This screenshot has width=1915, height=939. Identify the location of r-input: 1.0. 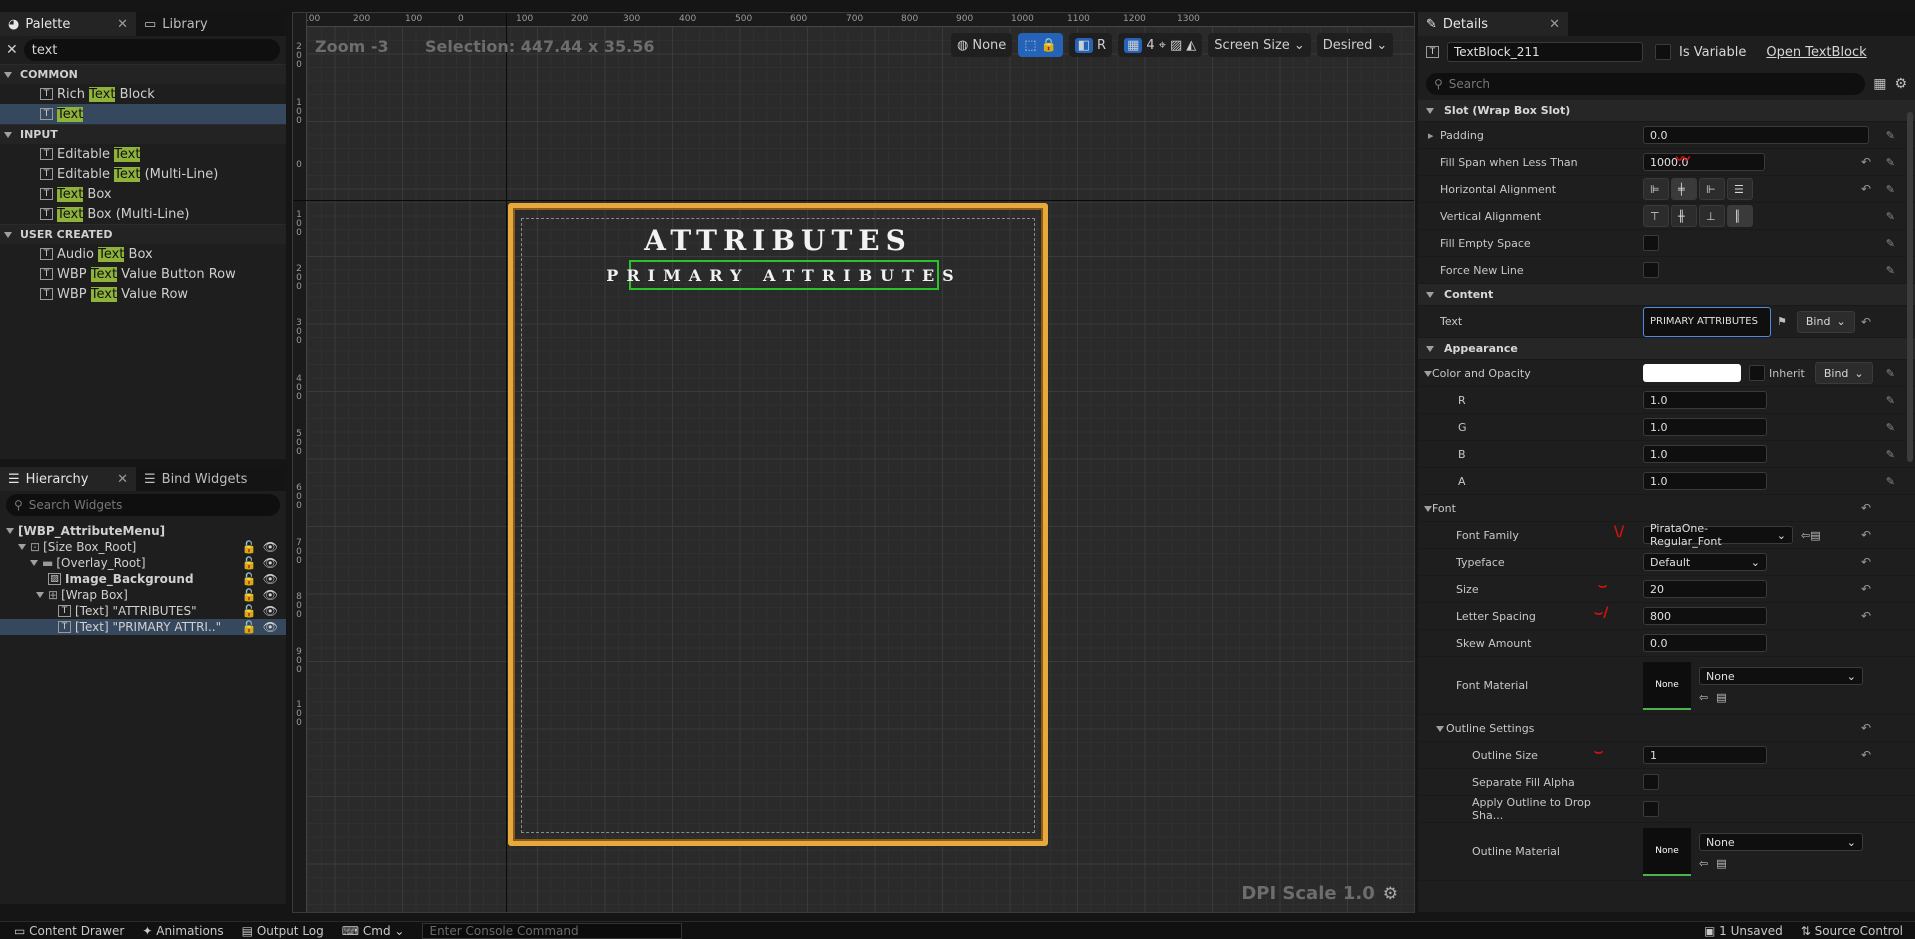
(1705, 400).